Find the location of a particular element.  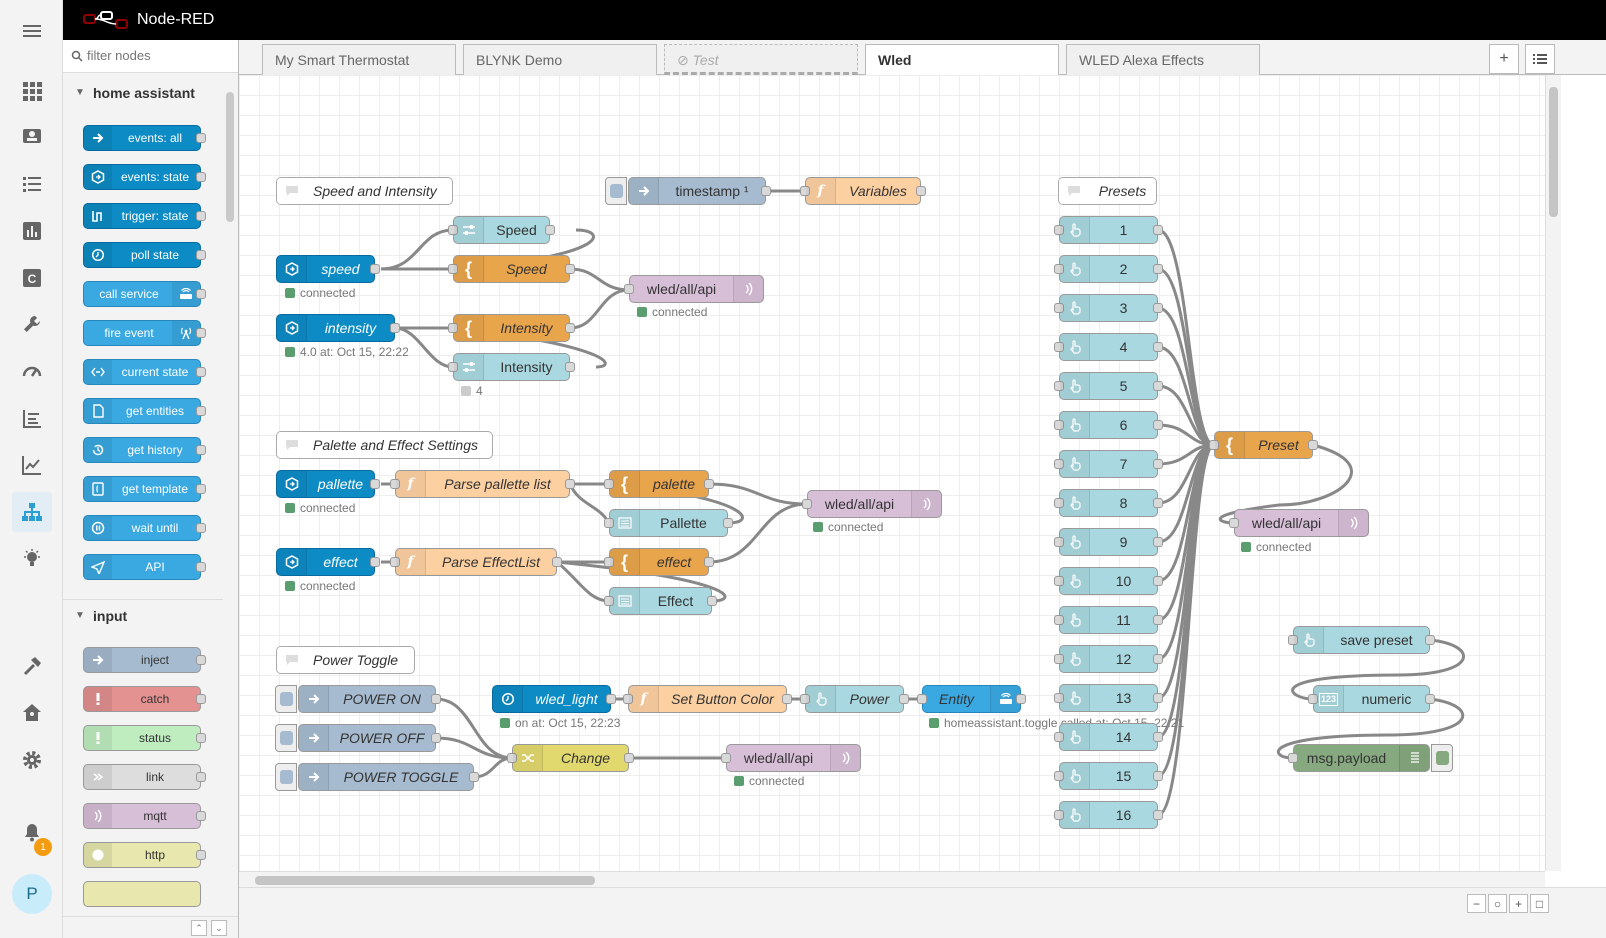

node-wled-light: wled_light is located at coordinates (554, 699).